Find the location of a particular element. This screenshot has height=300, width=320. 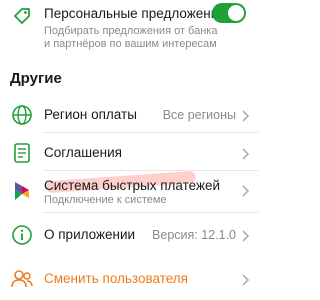

about-app-row: О приложении Версия: 12.1.0 is located at coordinates (129, 235).